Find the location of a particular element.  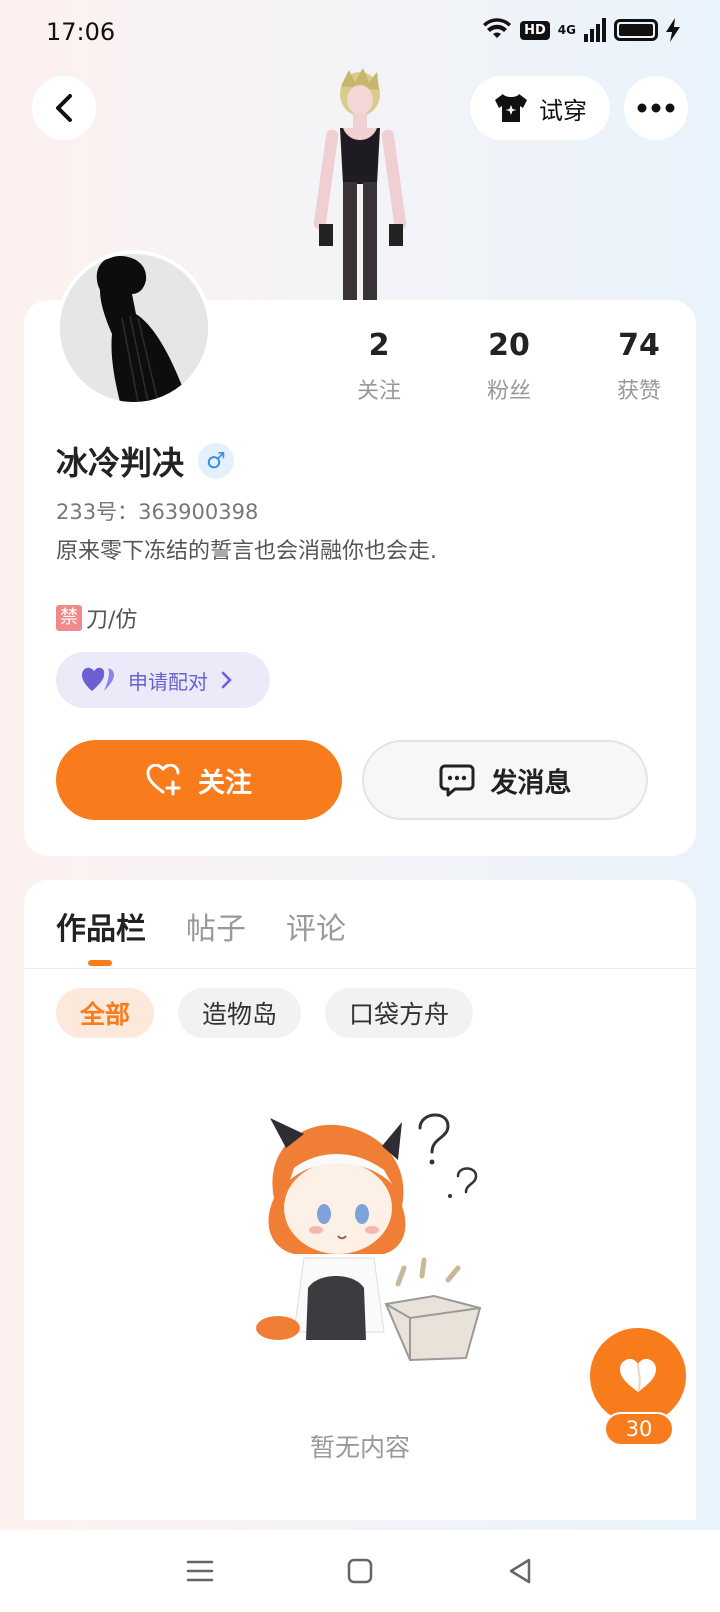

username: 冰冷判决 is located at coordinates (120, 463).